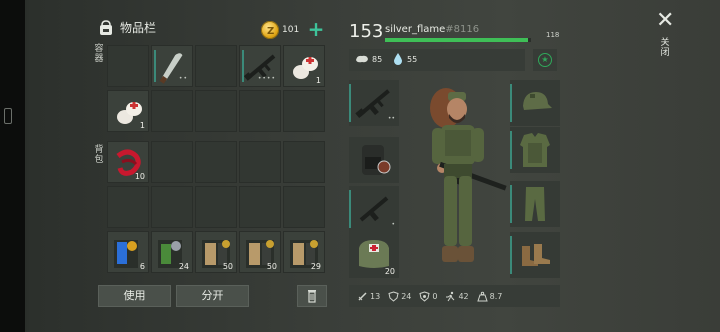 This screenshot has height=332, width=720. What do you see at coordinates (393, 224) in the screenshot?
I see `weapon-durability: •` at bounding box center [393, 224].